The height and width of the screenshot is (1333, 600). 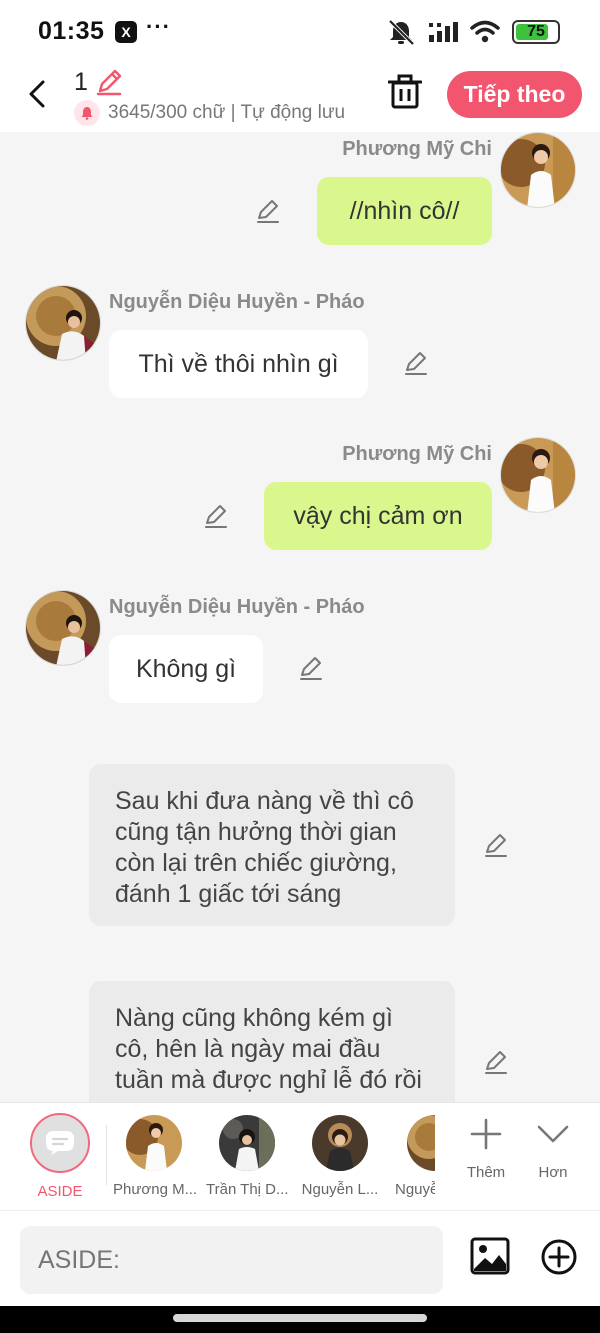 What do you see at coordinates (300, 31) in the screenshot?
I see `status-bar: 01:35 X ··· 75` at bounding box center [300, 31].